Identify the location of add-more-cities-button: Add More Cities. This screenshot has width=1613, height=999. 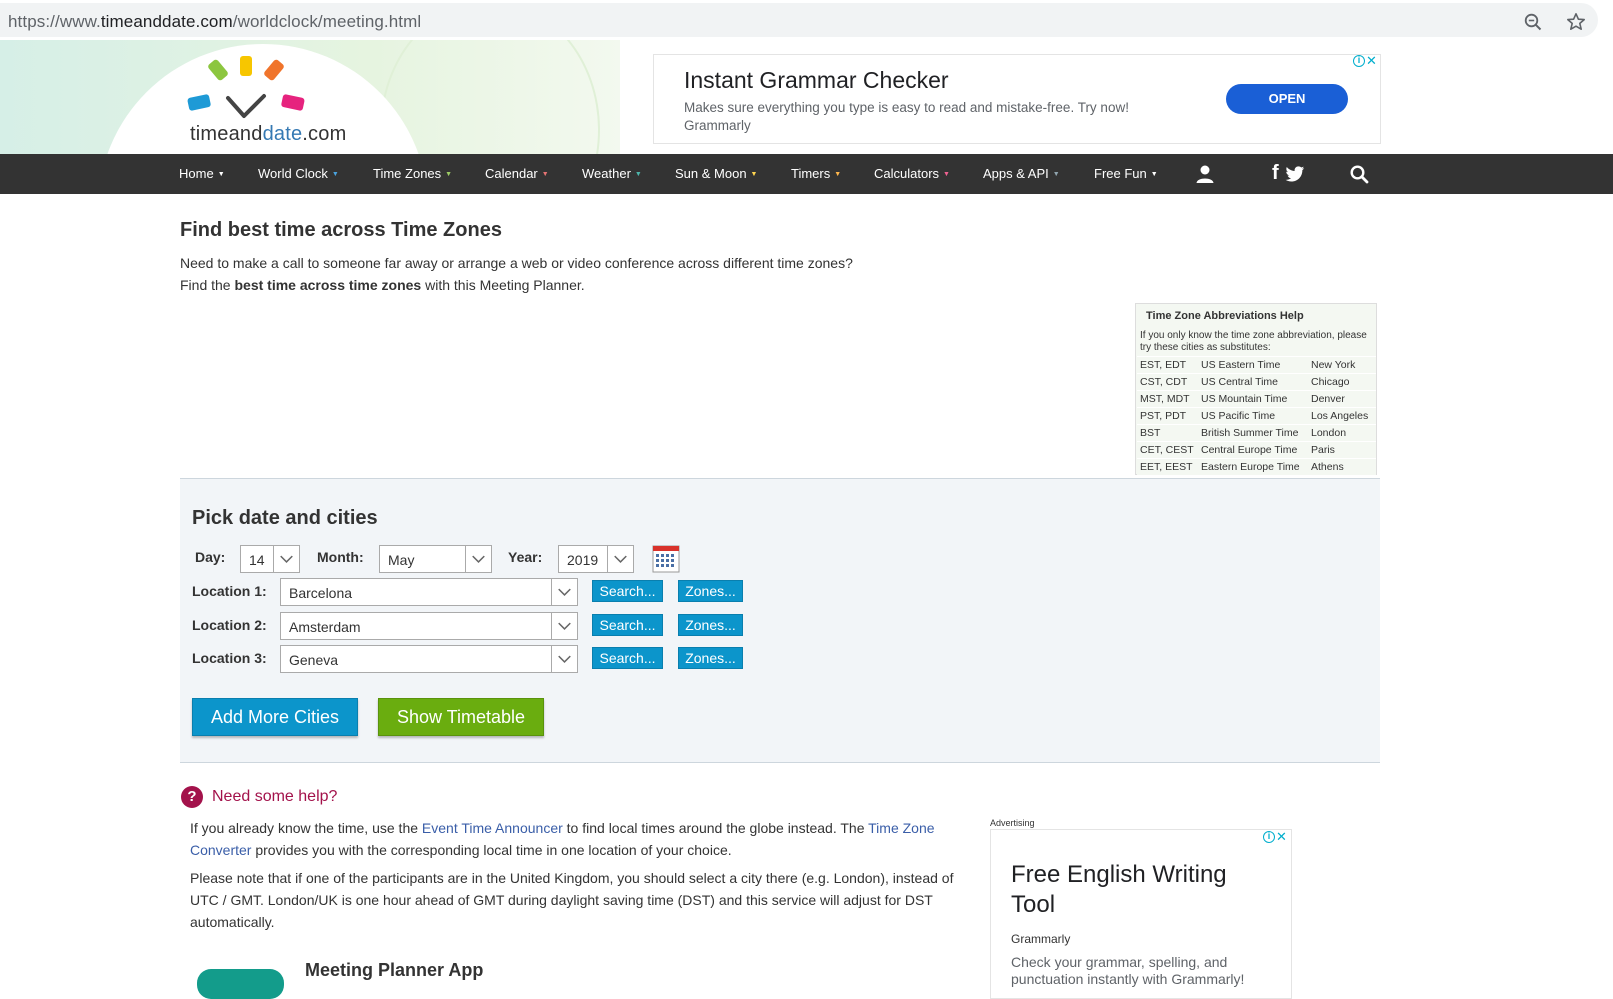
(275, 717).